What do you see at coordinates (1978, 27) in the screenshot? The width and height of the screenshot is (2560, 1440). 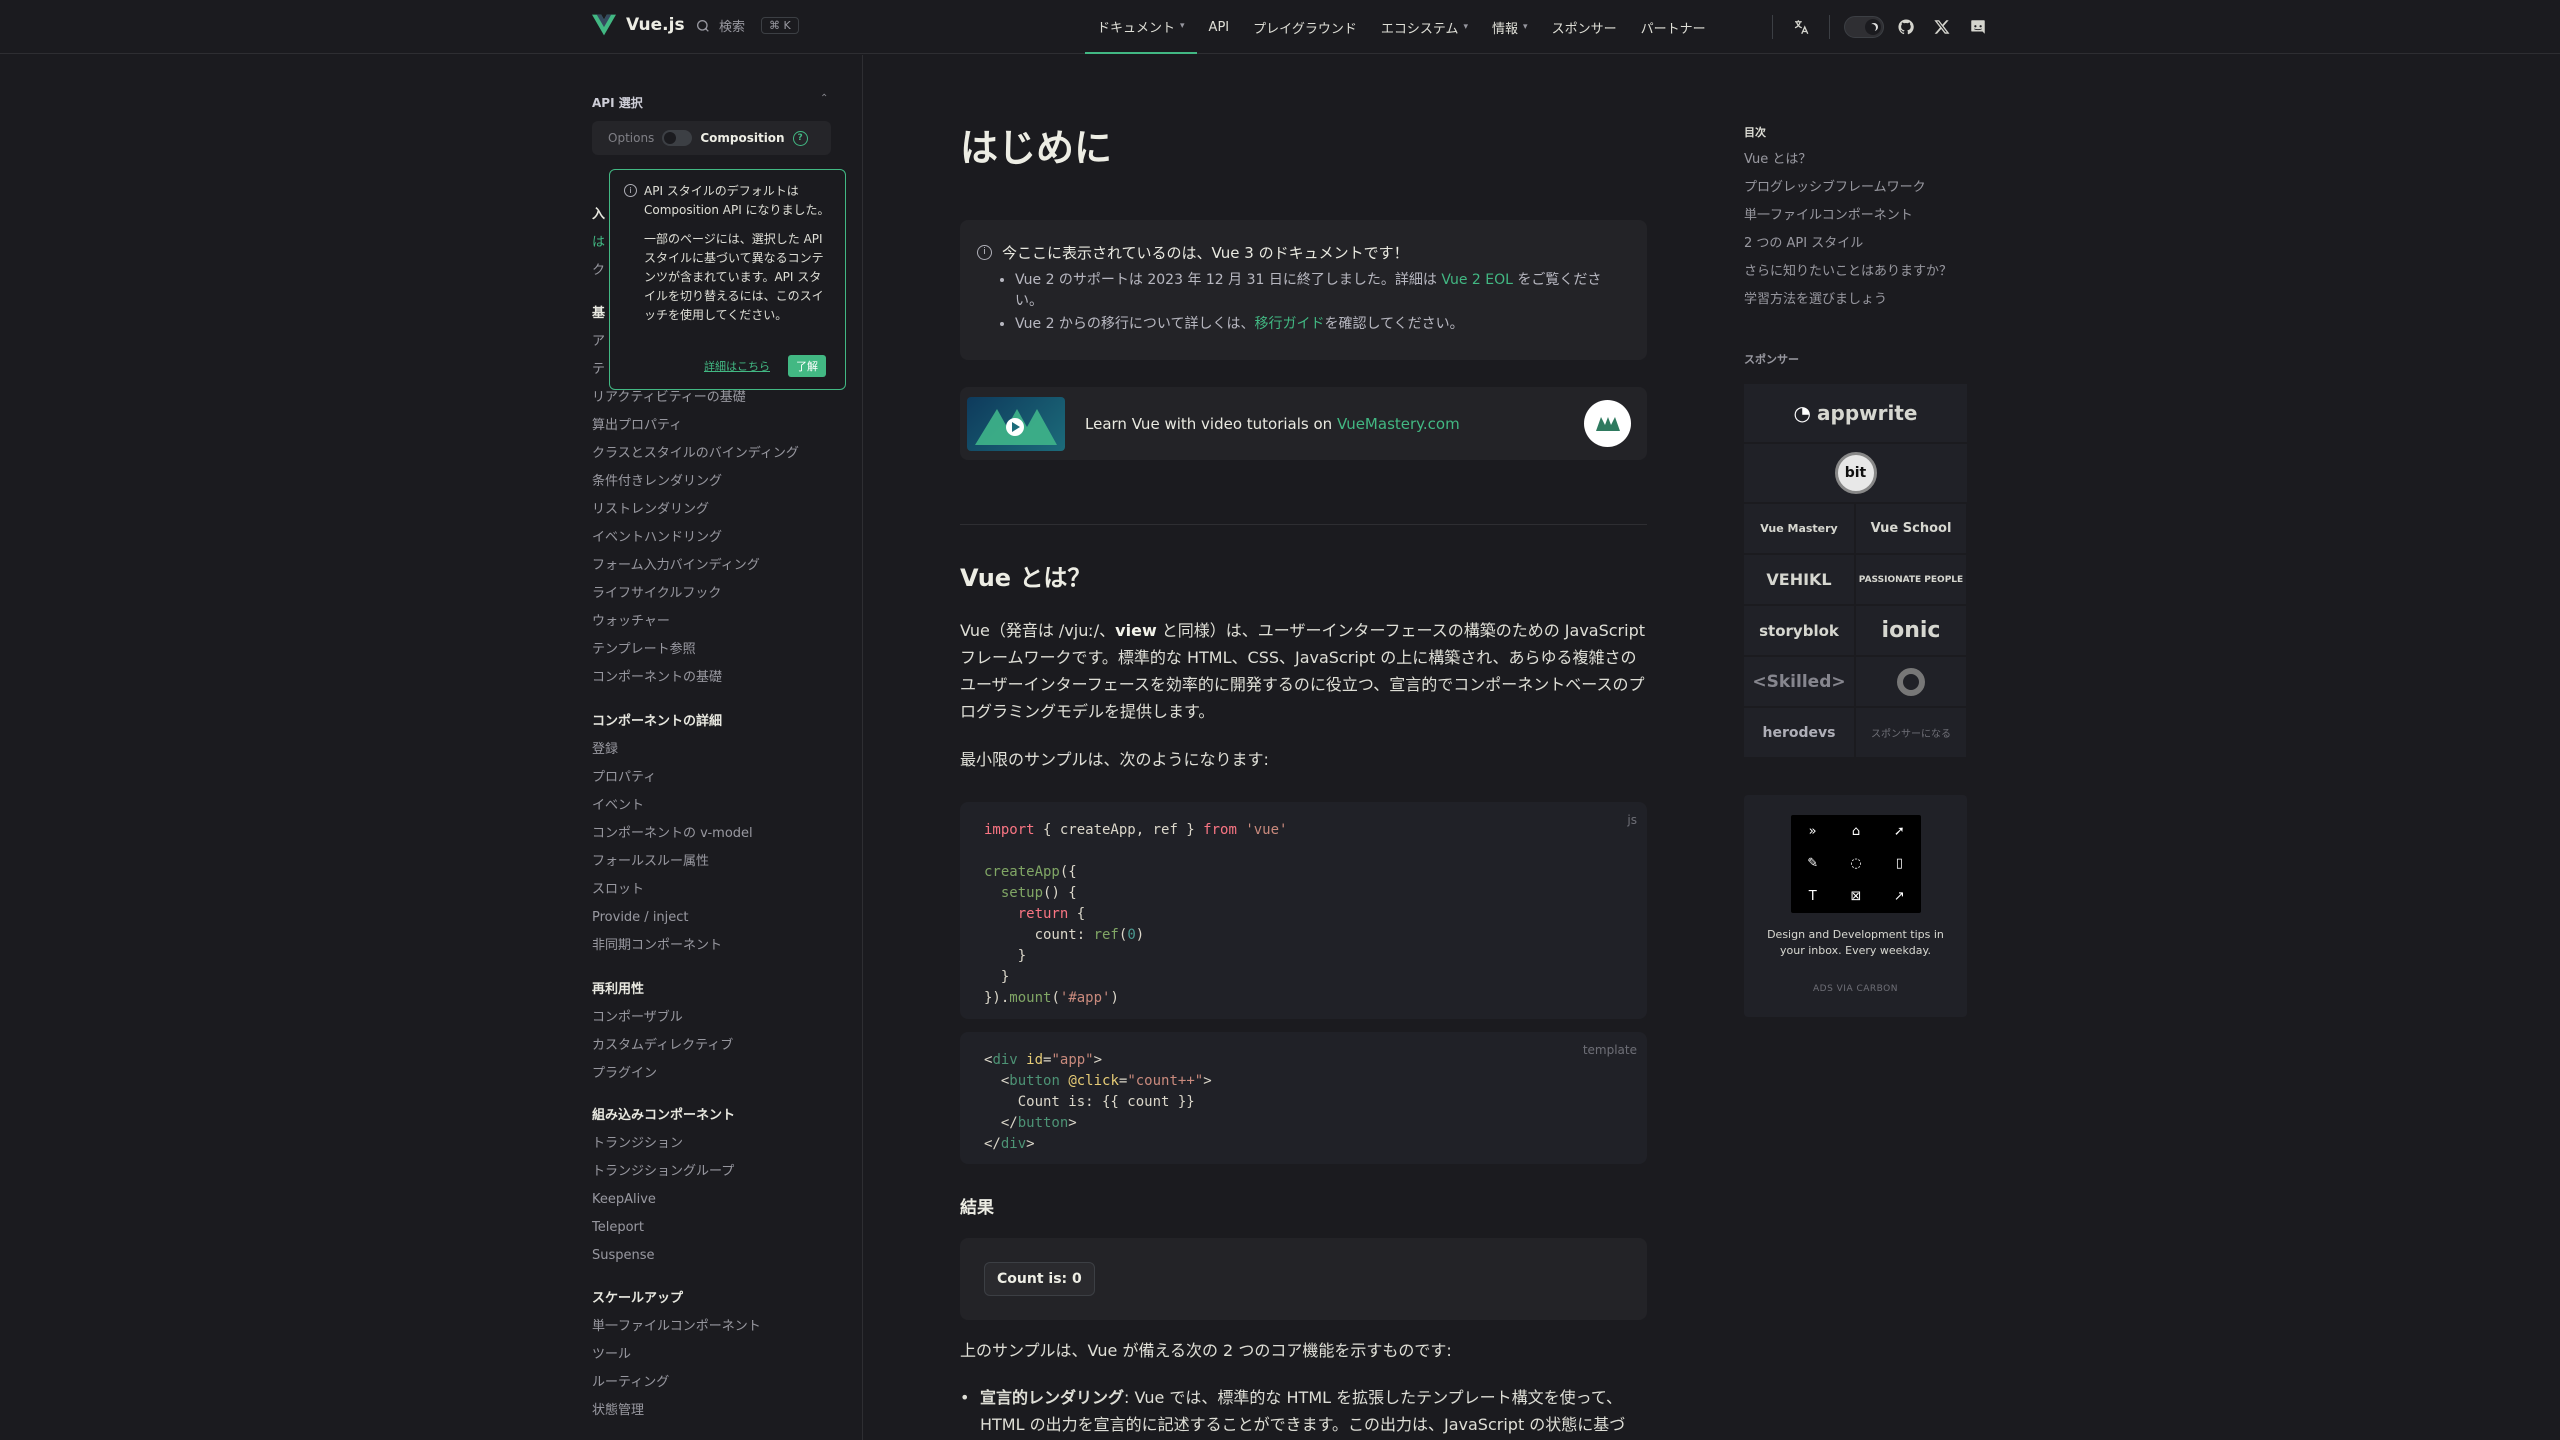 I see `discord-icon` at bounding box center [1978, 27].